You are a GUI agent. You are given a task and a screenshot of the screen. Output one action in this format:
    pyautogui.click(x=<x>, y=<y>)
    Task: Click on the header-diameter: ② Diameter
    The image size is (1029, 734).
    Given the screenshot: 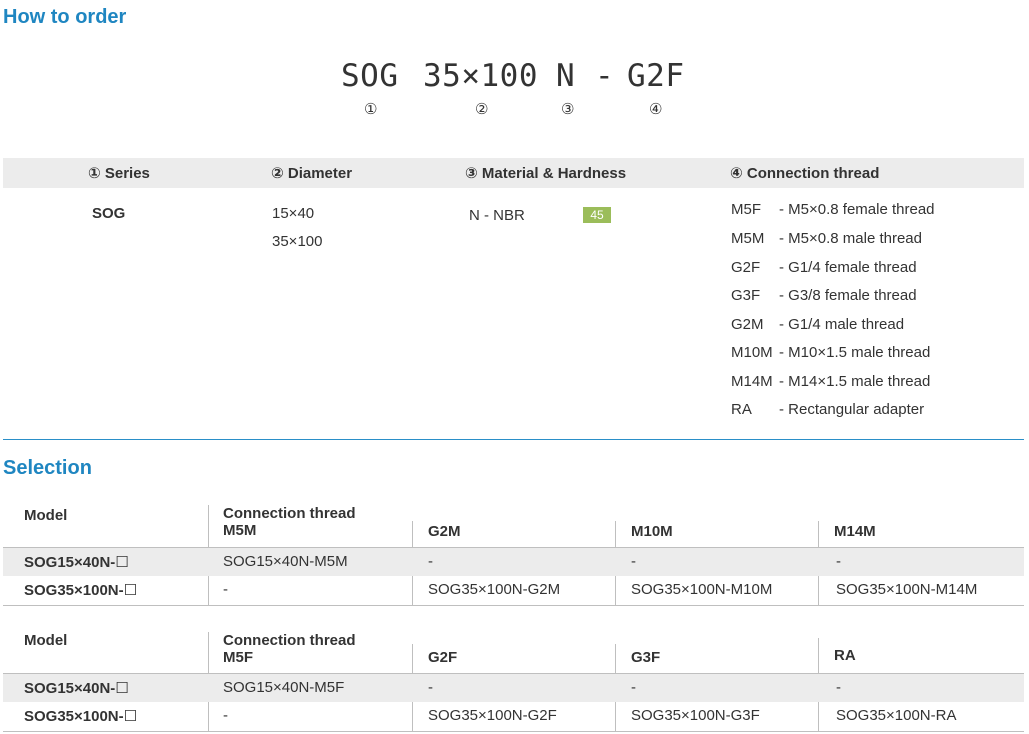 What is the action you would take?
    pyautogui.click(x=312, y=173)
    